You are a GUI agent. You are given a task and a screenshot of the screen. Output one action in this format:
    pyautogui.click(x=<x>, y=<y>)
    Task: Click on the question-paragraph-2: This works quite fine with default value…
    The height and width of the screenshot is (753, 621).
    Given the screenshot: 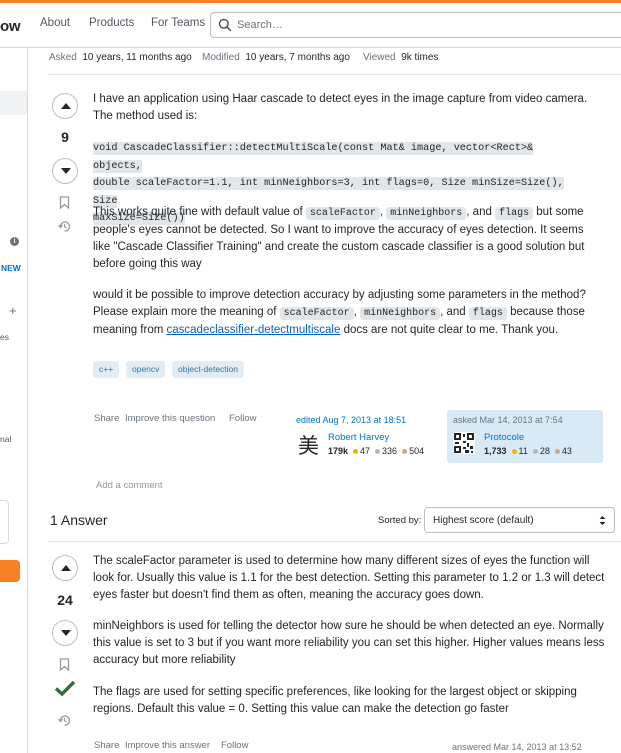 What is the action you would take?
    pyautogui.click(x=348, y=238)
    